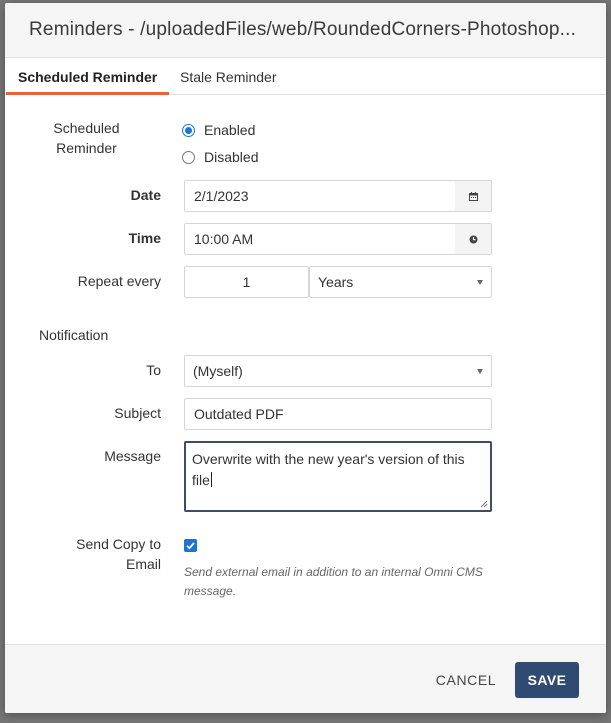 This screenshot has width=611, height=723. I want to click on repeat-unit-select: Years, so click(400, 282).